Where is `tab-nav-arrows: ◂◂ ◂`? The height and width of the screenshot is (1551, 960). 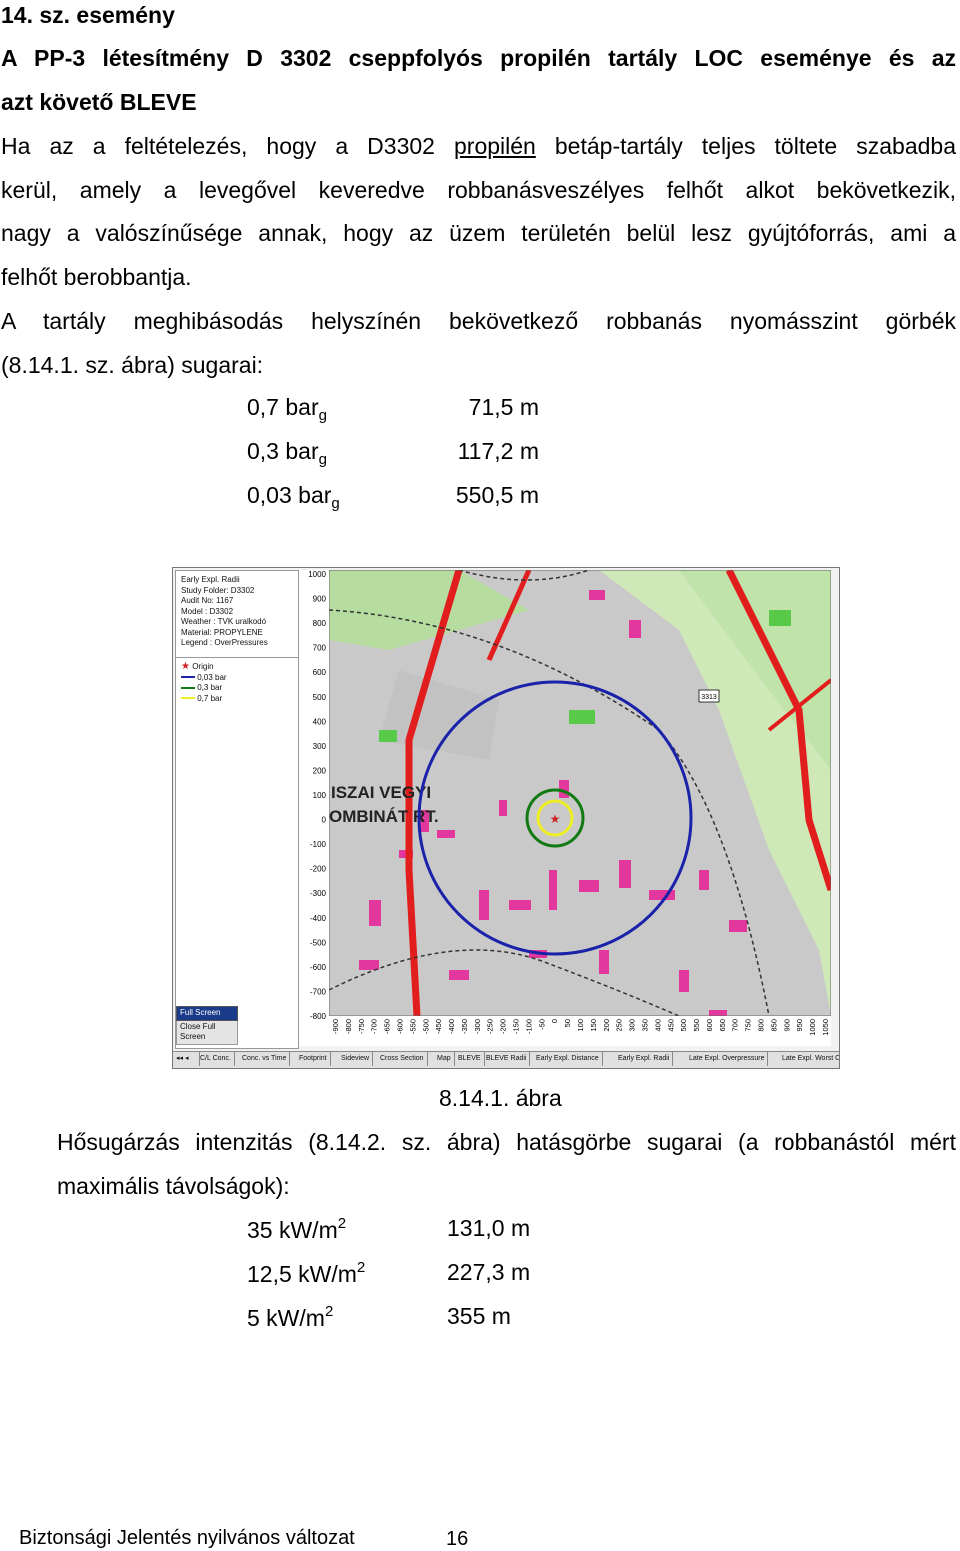
tab-nav-arrows: ◂◂ ◂ is located at coordinates (186, 1059).